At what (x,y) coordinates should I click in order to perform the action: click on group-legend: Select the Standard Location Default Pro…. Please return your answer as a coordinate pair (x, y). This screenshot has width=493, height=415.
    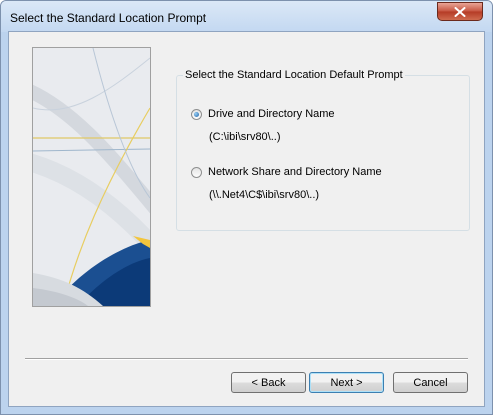
    Looking at the image, I should click on (294, 75).